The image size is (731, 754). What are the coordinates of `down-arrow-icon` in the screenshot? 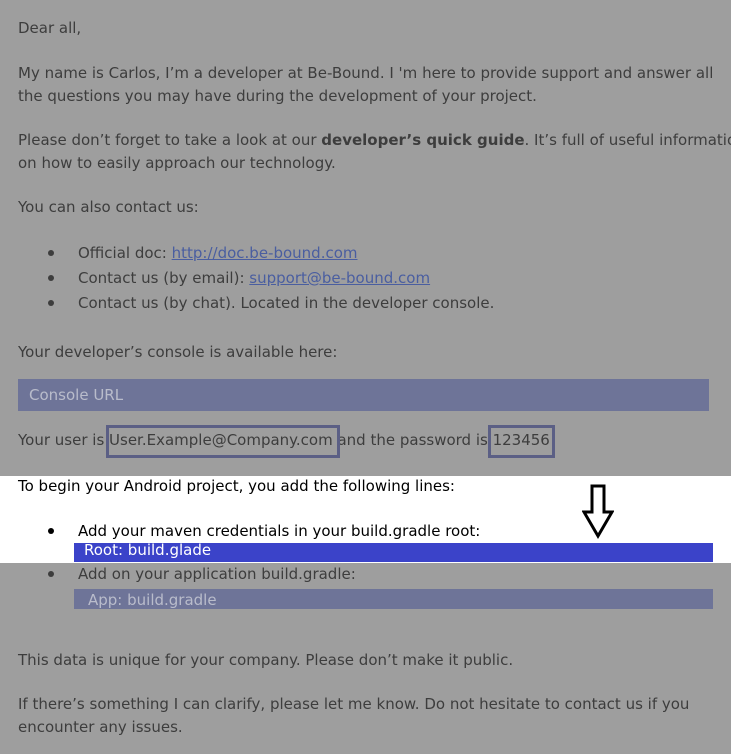 It's located at (598, 511).